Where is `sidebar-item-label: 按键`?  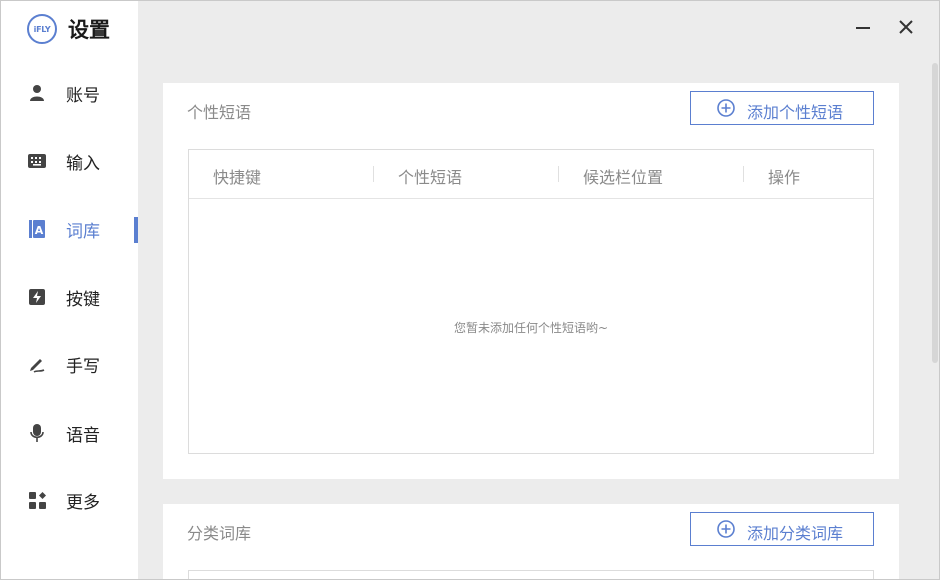 sidebar-item-label: 按键 is located at coordinates (83, 299).